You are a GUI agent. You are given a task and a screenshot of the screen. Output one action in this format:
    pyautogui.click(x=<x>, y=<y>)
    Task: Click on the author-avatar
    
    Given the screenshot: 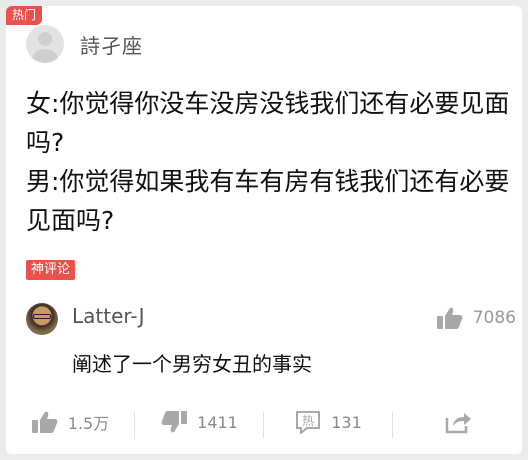 What is the action you would take?
    pyautogui.click(x=45, y=44)
    